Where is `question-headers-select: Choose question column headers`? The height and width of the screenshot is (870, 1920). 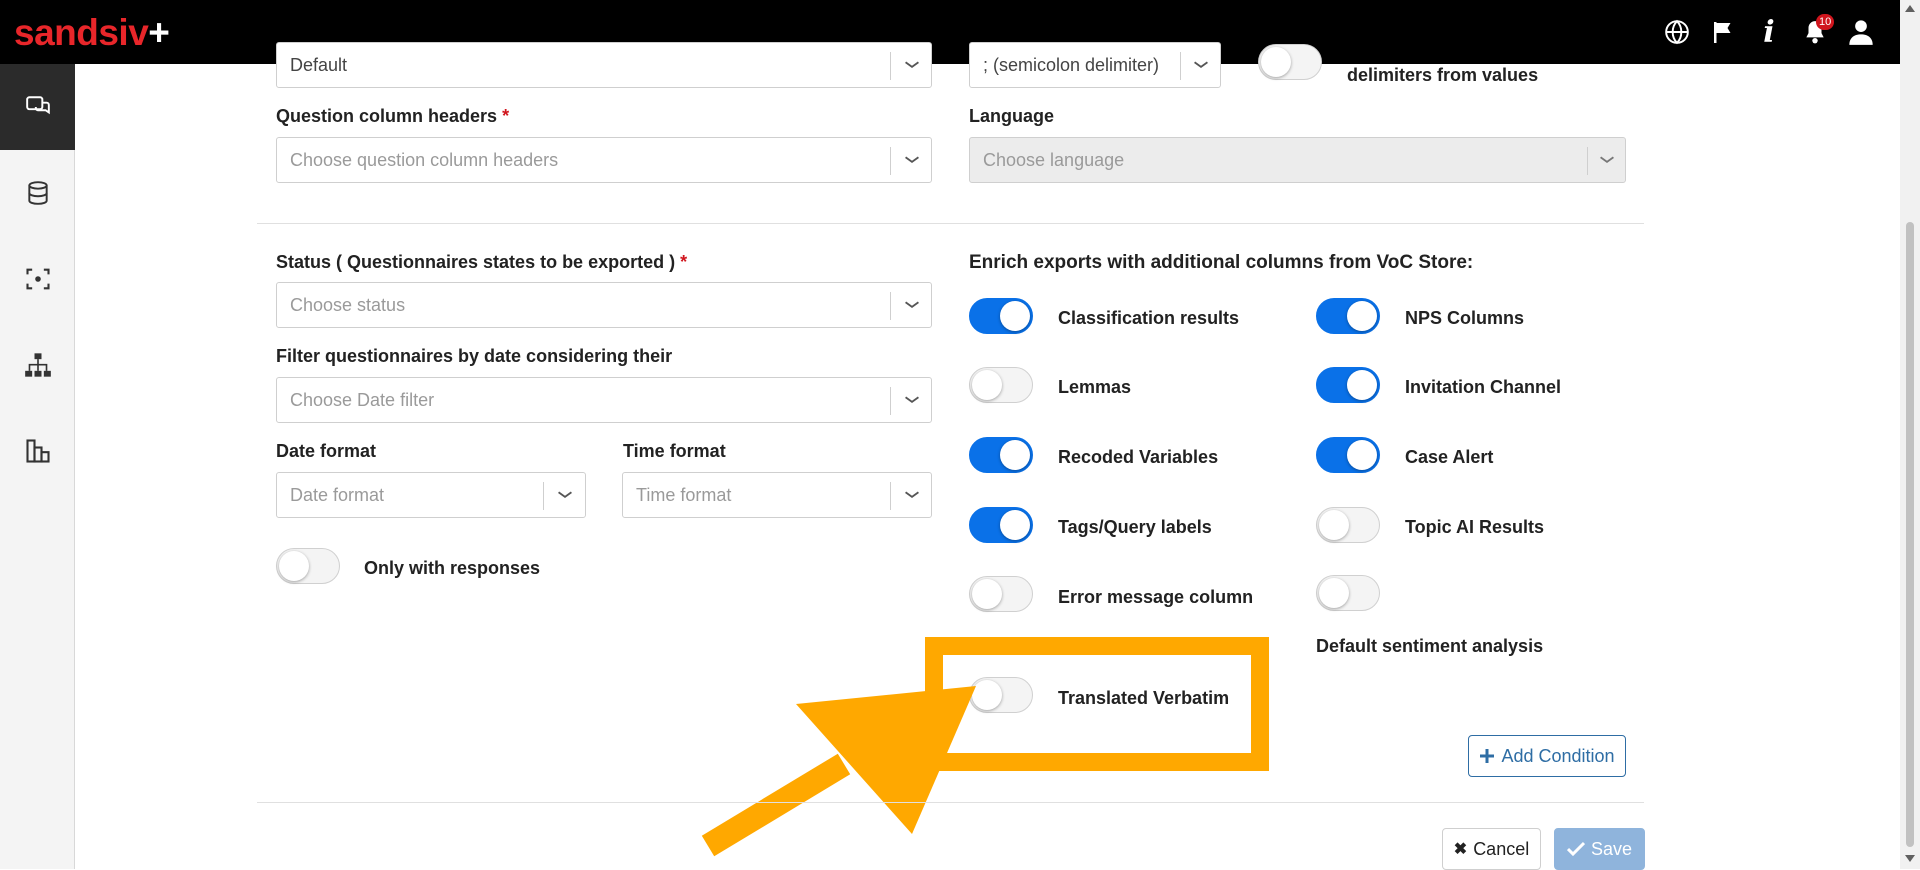 question-headers-select: Choose question column headers is located at coordinates (604, 160).